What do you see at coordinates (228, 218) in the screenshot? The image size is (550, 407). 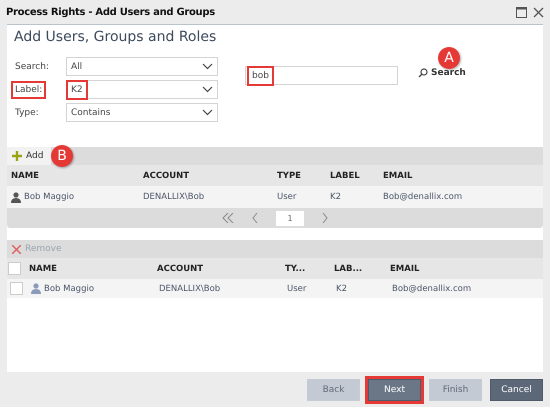 I see `first-page-icon` at bounding box center [228, 218].